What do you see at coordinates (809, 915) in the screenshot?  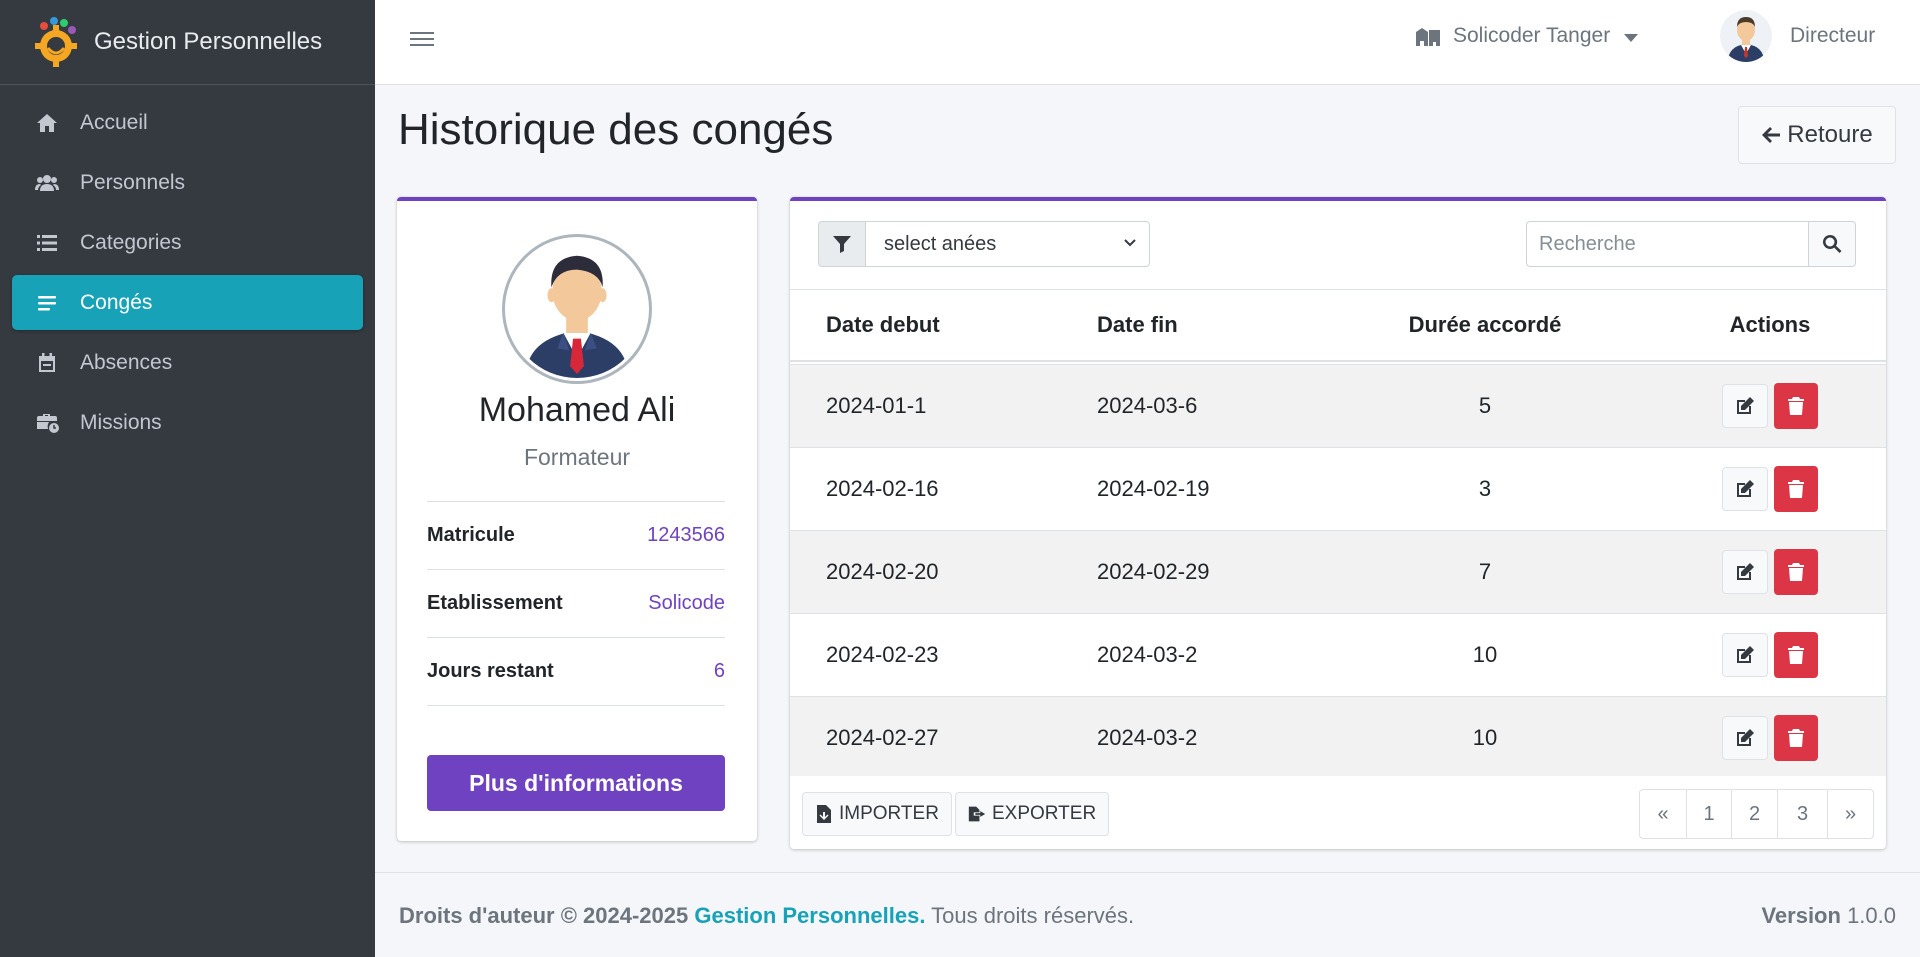 I see `footer-brand-link: Gestion Personnelles.` at bounding box center [809, 915].